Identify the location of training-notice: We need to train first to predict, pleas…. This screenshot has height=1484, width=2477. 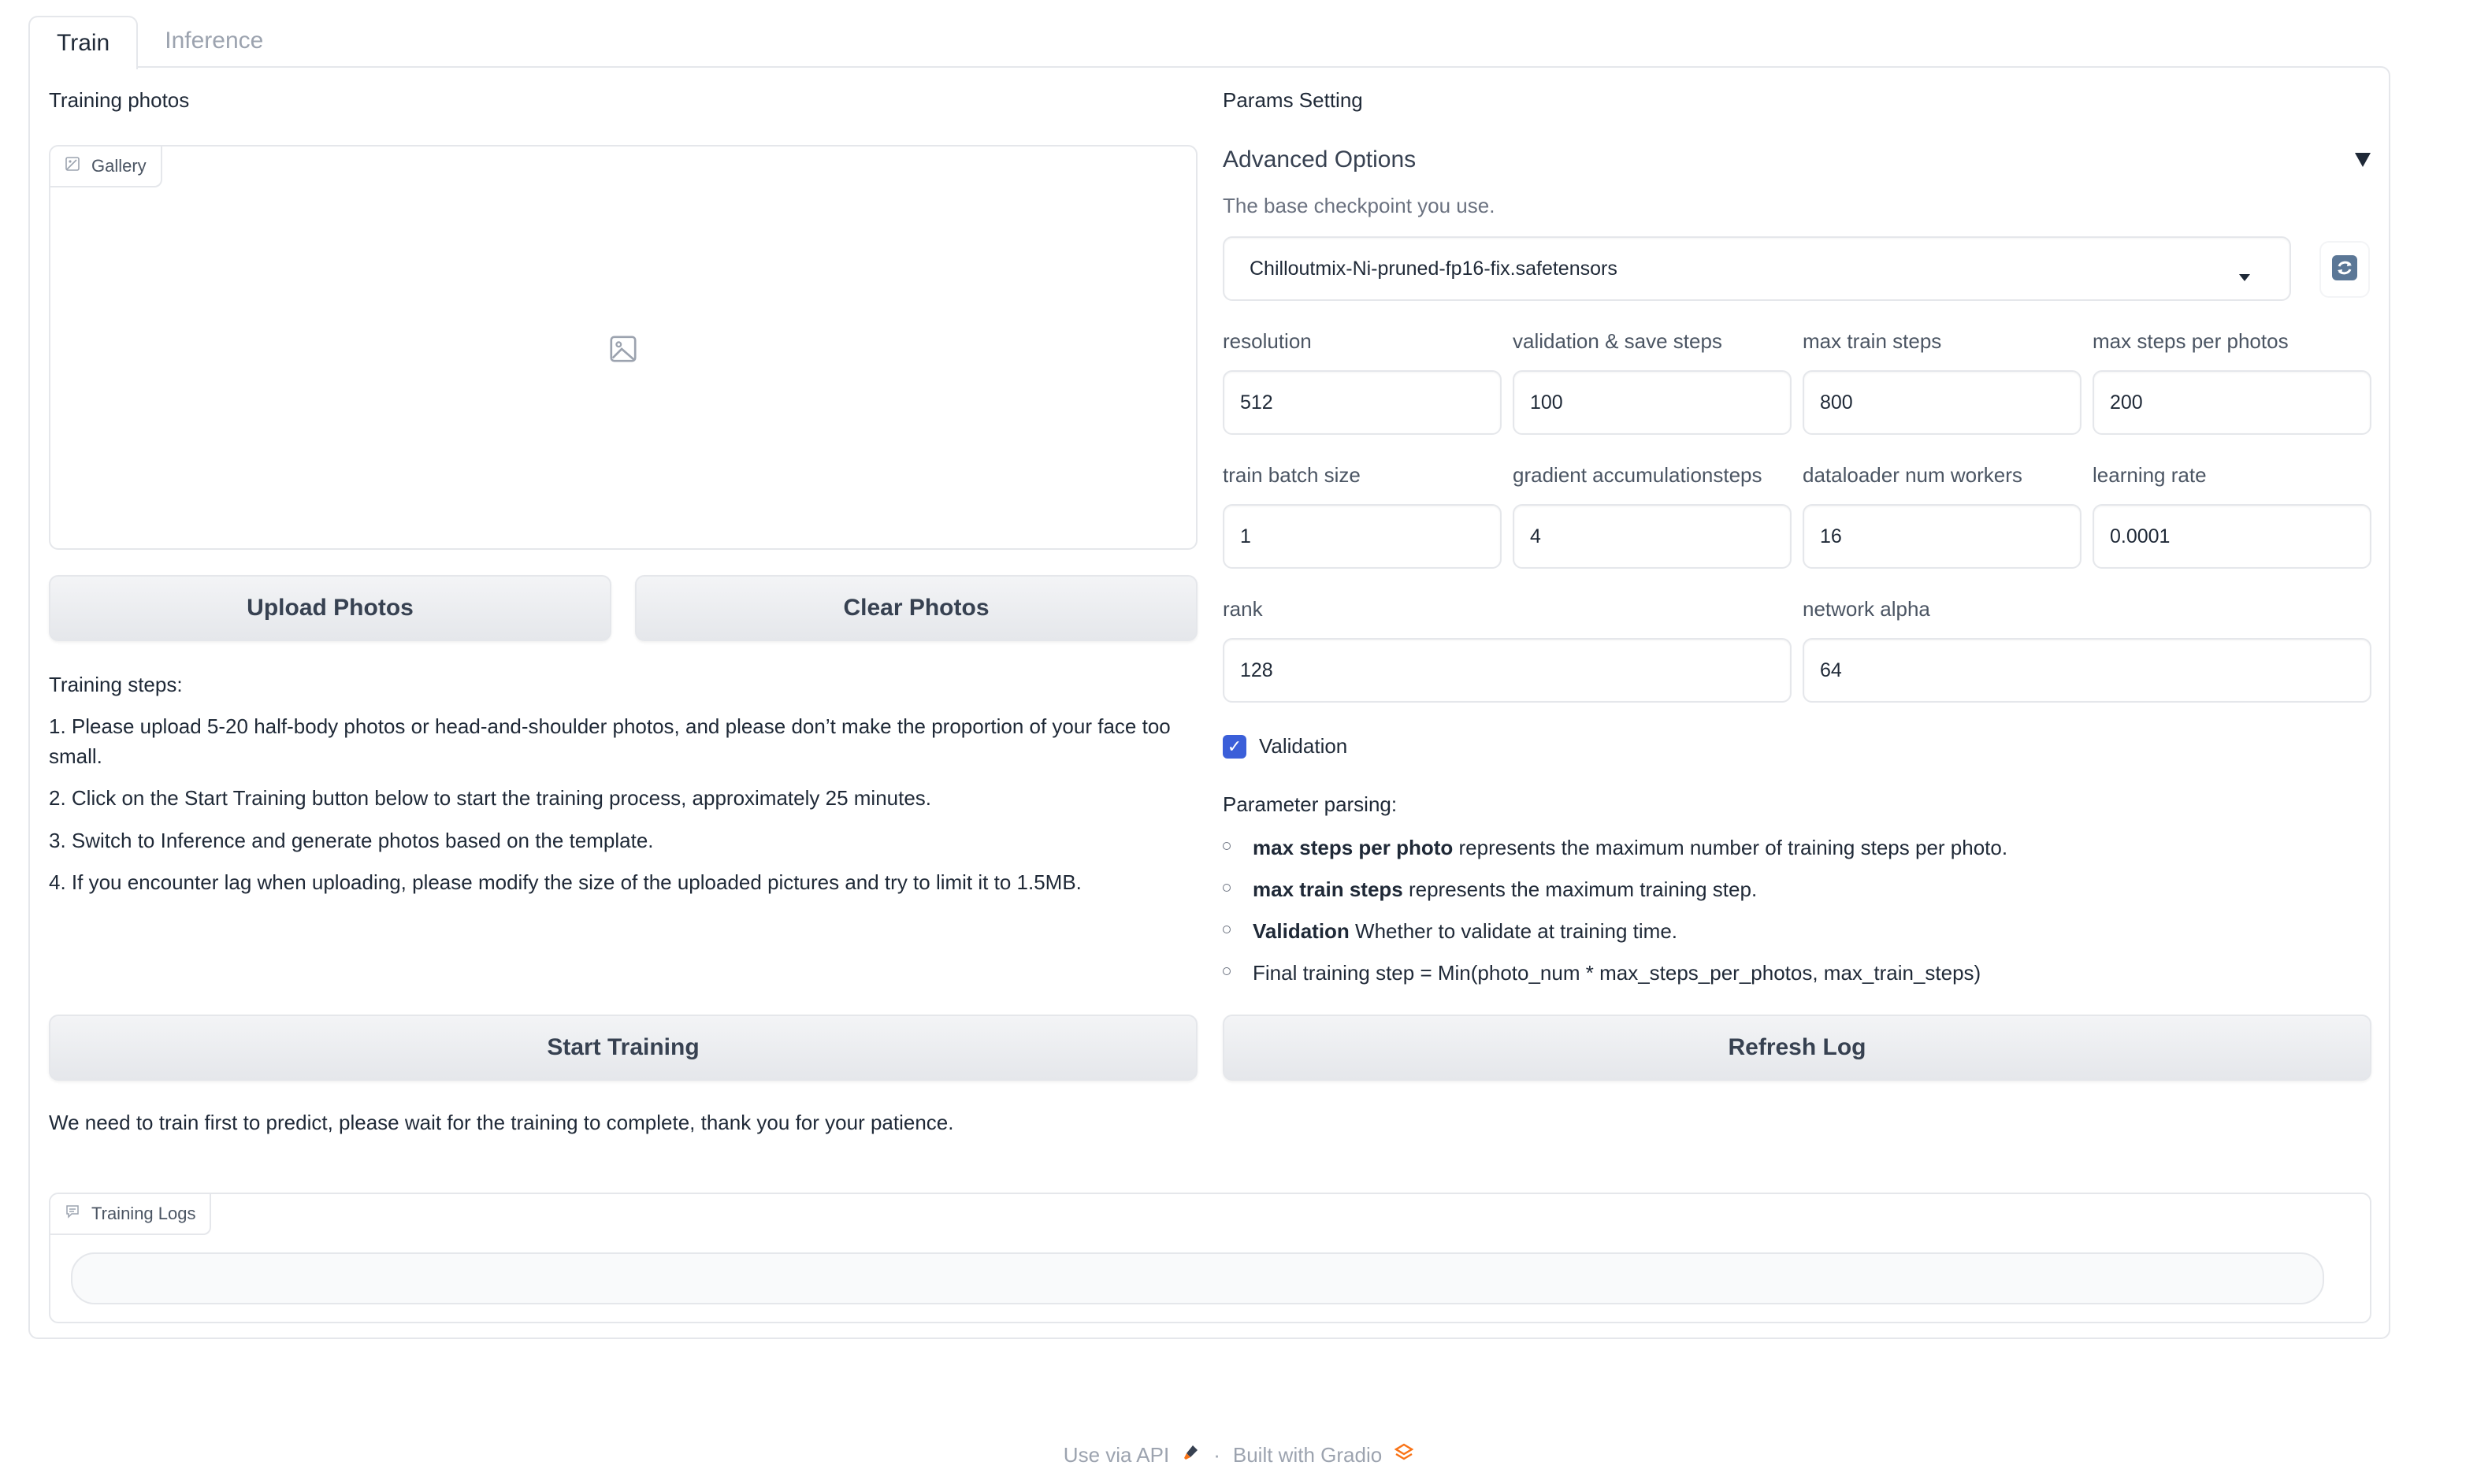
(502, 1123).